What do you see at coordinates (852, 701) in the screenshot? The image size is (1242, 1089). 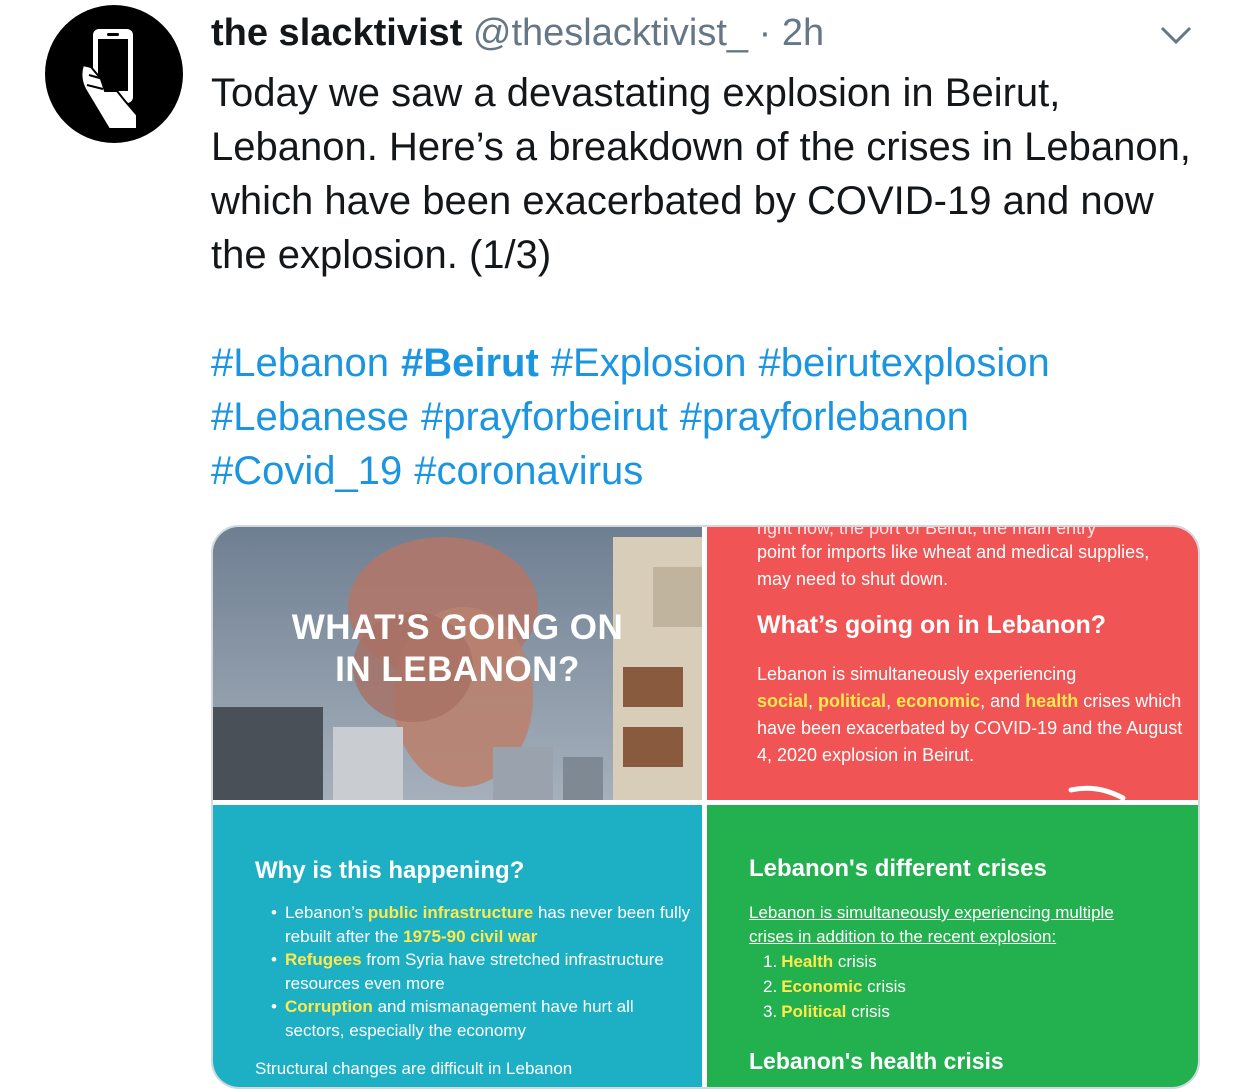 I see `highlight-text: political` at bounding box center [852, 701].